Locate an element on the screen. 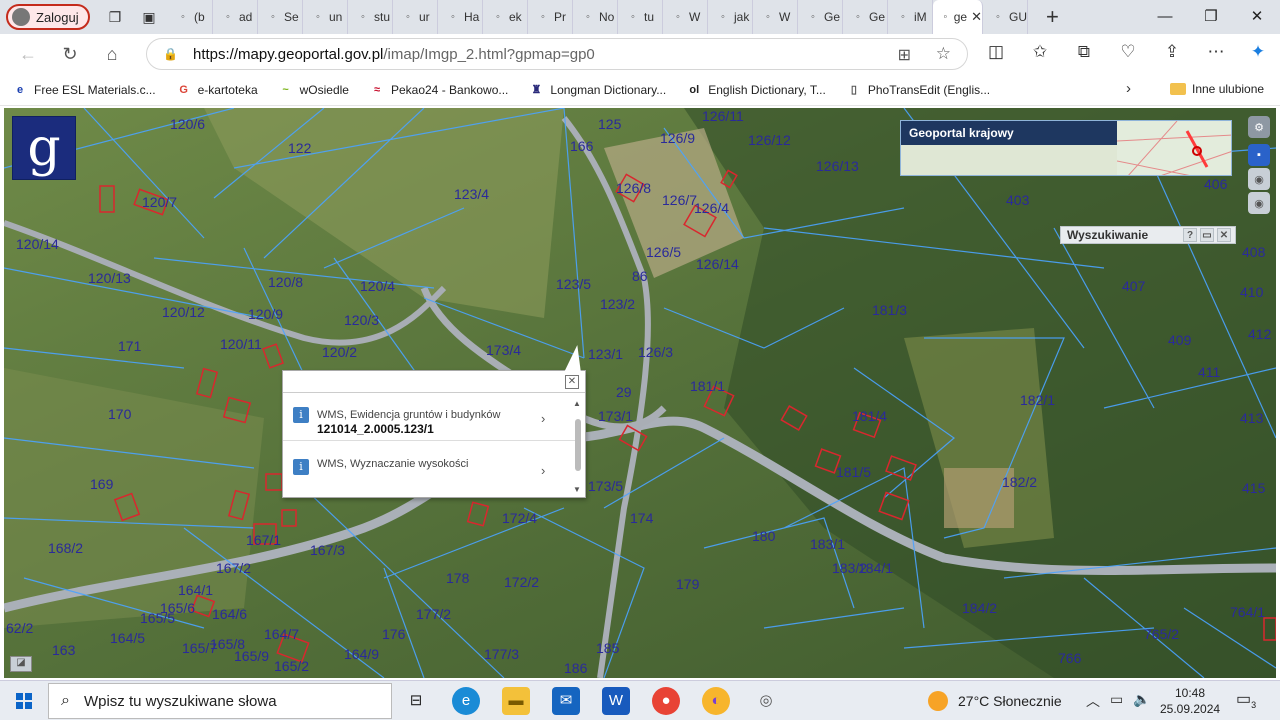 This screenshot has width=1280, height=721. browser-tab: ◦ tu is located at coordinates (640, 17).